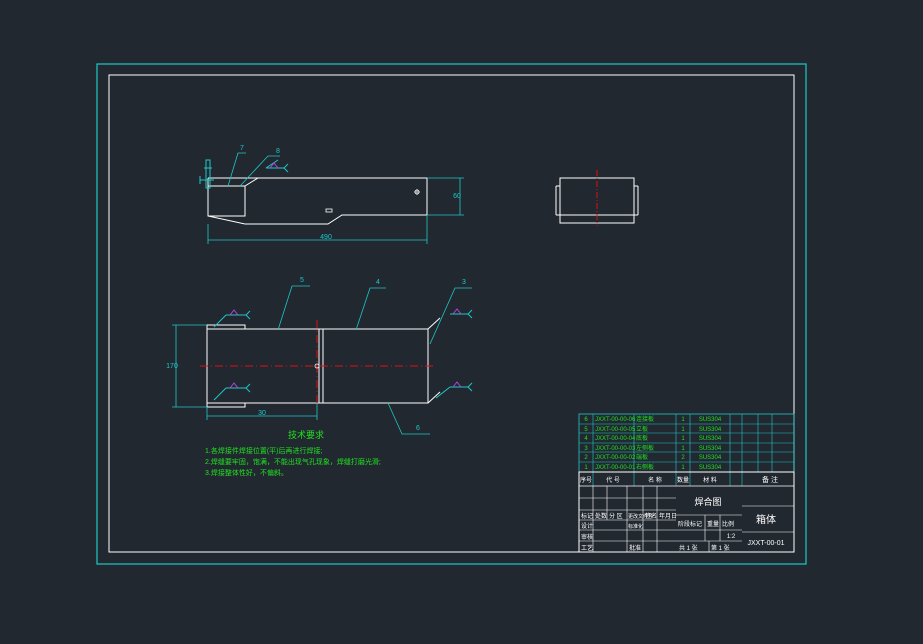 Image resolution: width=923 pixels, height=644 pixels. Describe the element at coordinates (206, 174) in the screenshot. I see `clamp-symbol` at that location.